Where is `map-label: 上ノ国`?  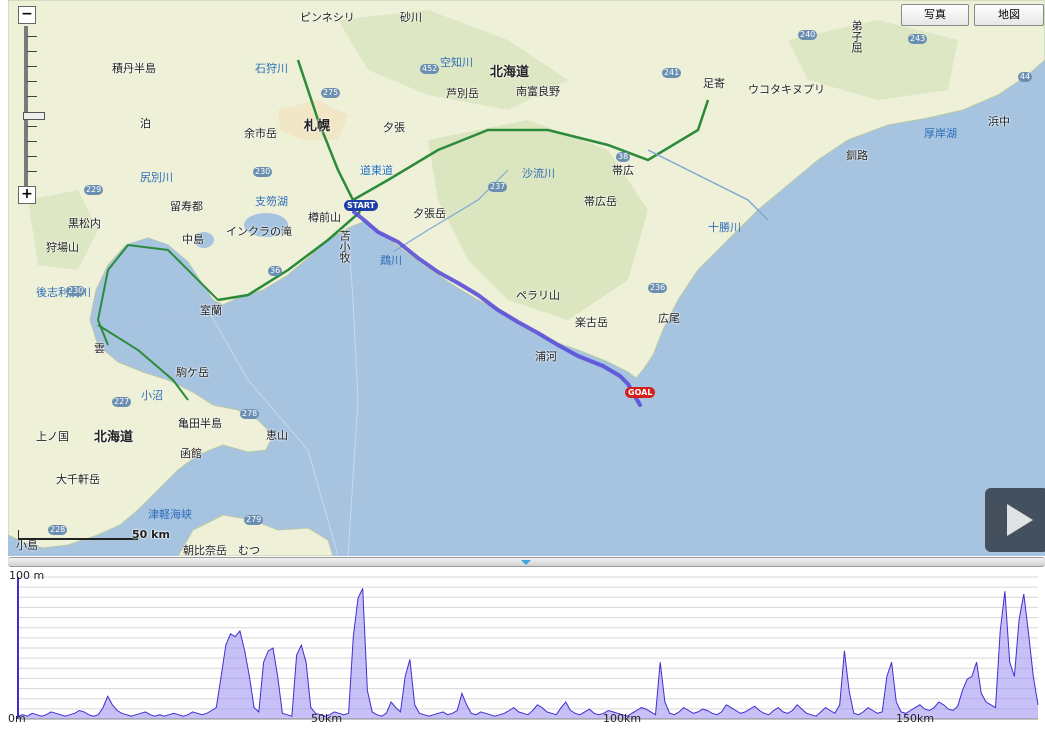 map-label: 上ノ国 is located at coordinates (52, 436).